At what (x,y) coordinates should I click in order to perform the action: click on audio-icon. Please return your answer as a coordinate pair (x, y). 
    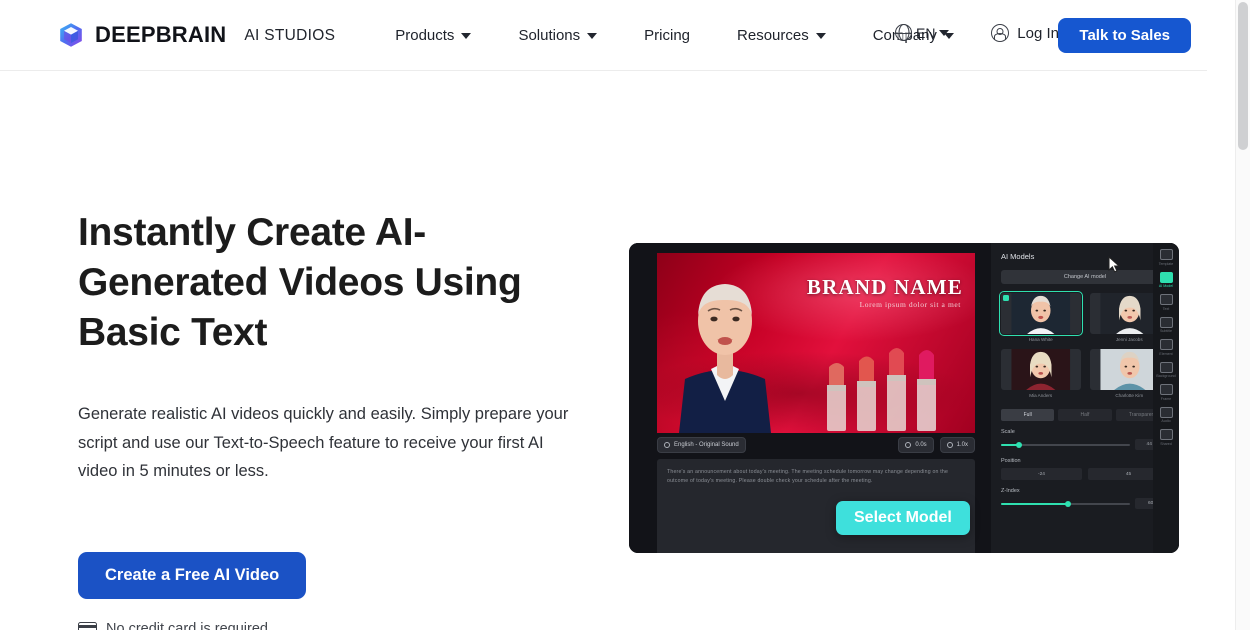
    Looking at the image, I should click on (1166, 412).